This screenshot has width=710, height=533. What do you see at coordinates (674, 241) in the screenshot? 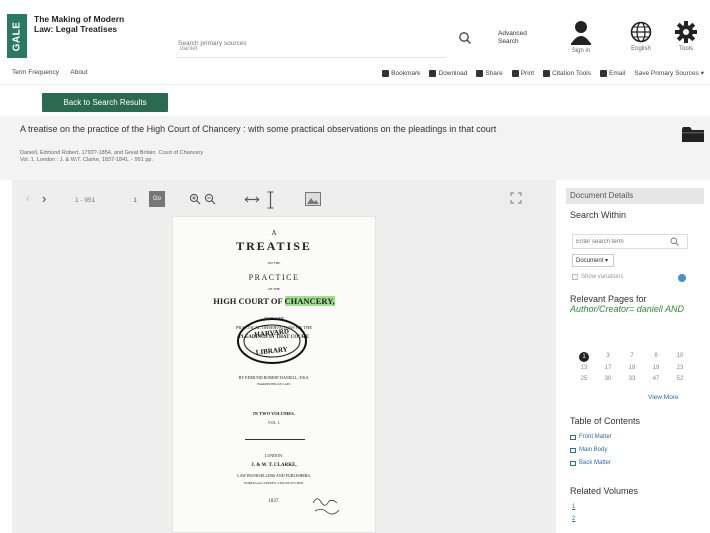
I see `search-within-icon` at bounding box center [674, 241].